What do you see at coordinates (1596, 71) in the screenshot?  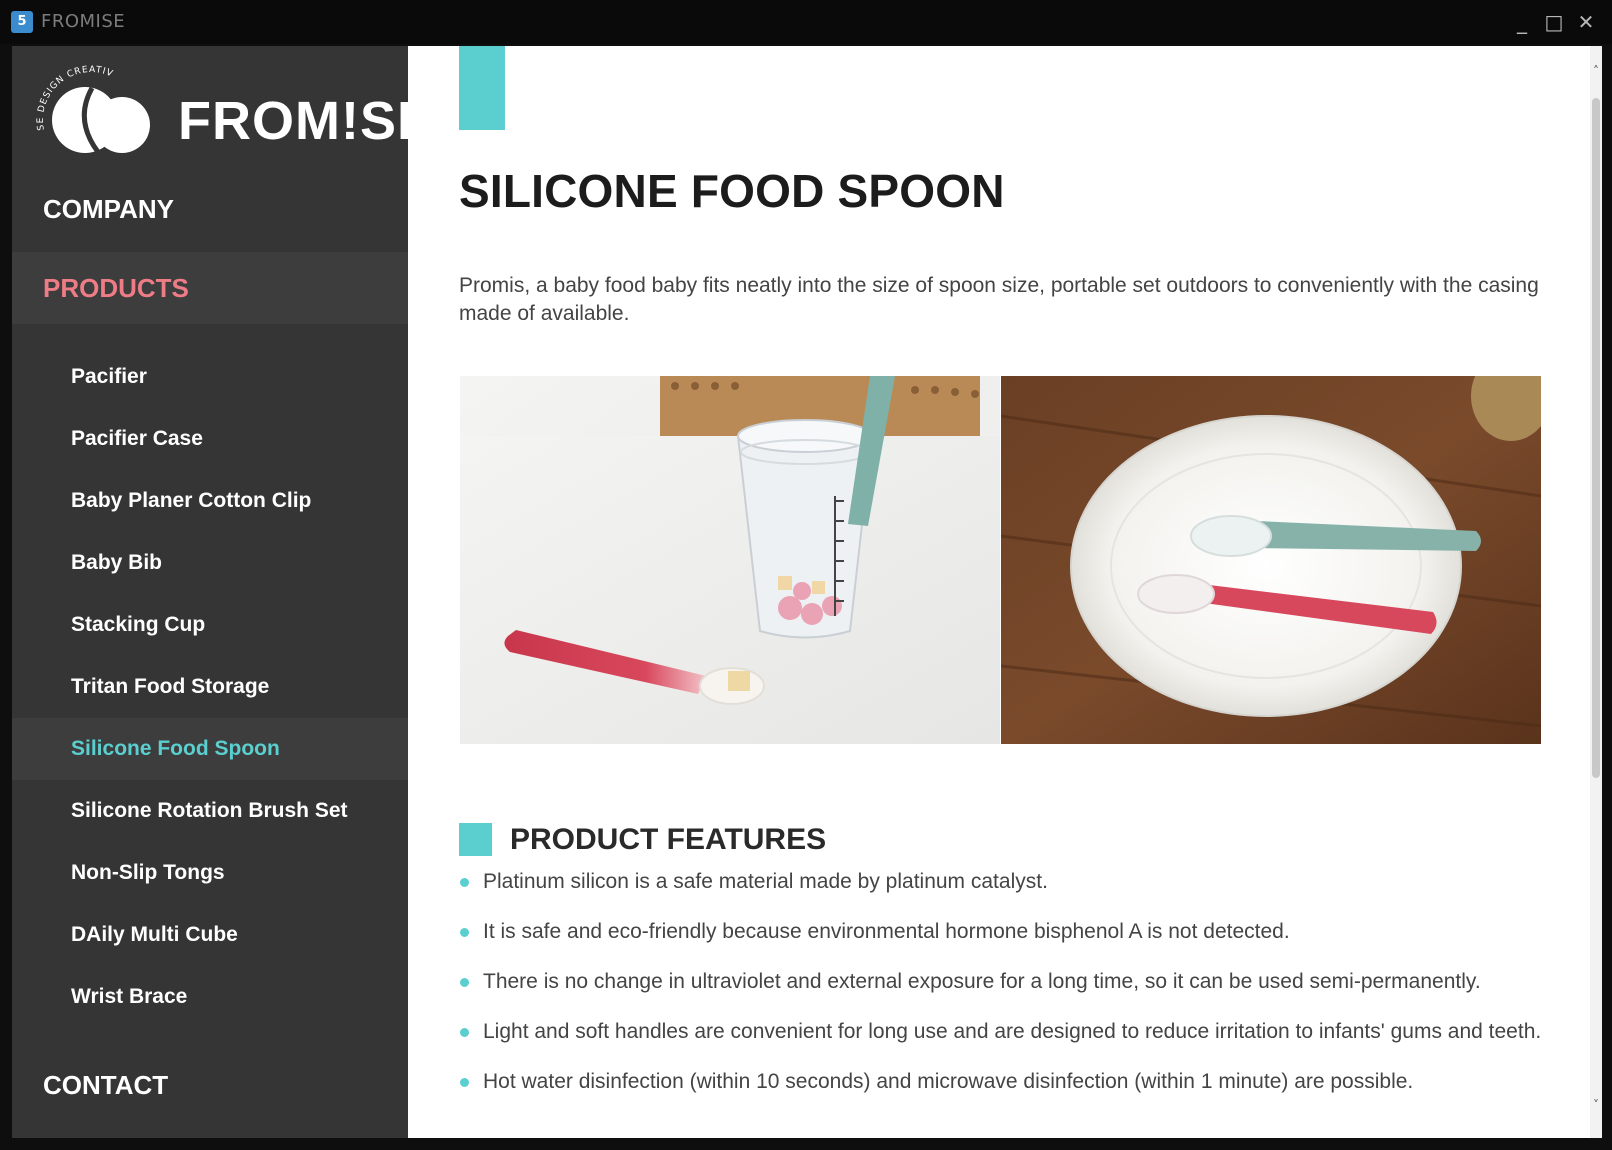 I see `scroll-up-icon: ˄` at bounding box center [1596, 71].